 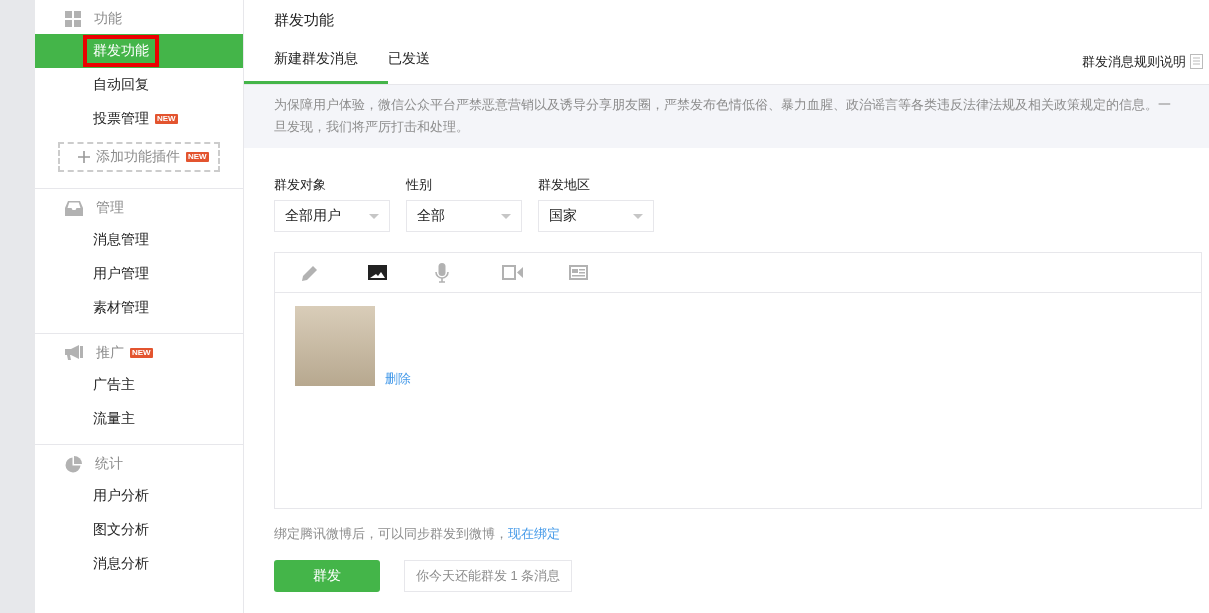 What do you see at coordinates (578, 272) in the screenshot?
I see `article-icon` at bounding box center [578, 272].